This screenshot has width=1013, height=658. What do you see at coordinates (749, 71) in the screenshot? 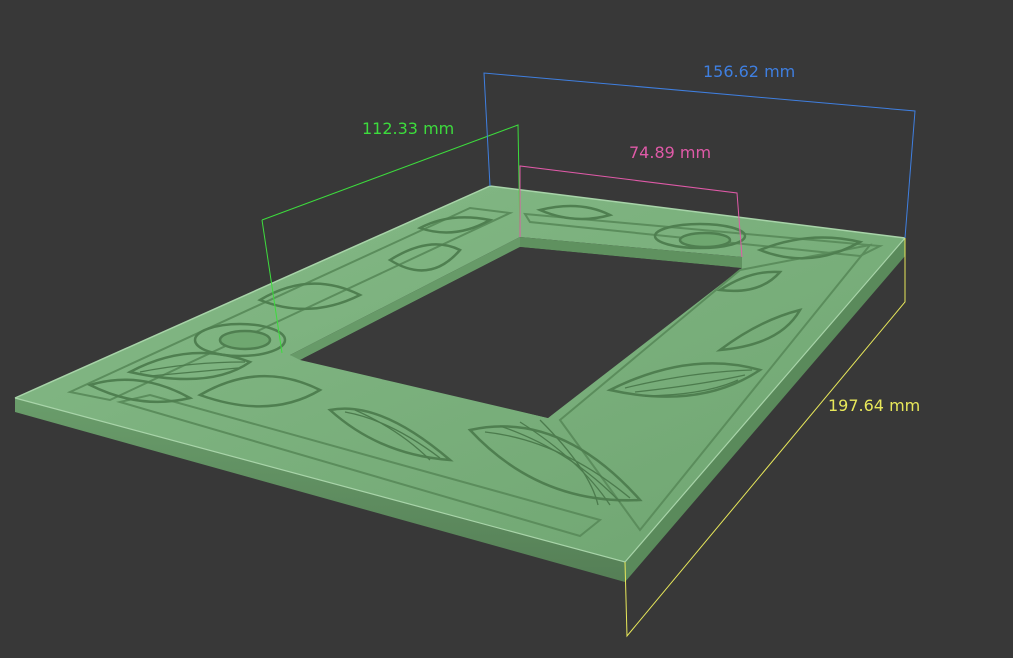
I see `dimension-width-label: 156.62 mm` at bounding box center [749, 71].